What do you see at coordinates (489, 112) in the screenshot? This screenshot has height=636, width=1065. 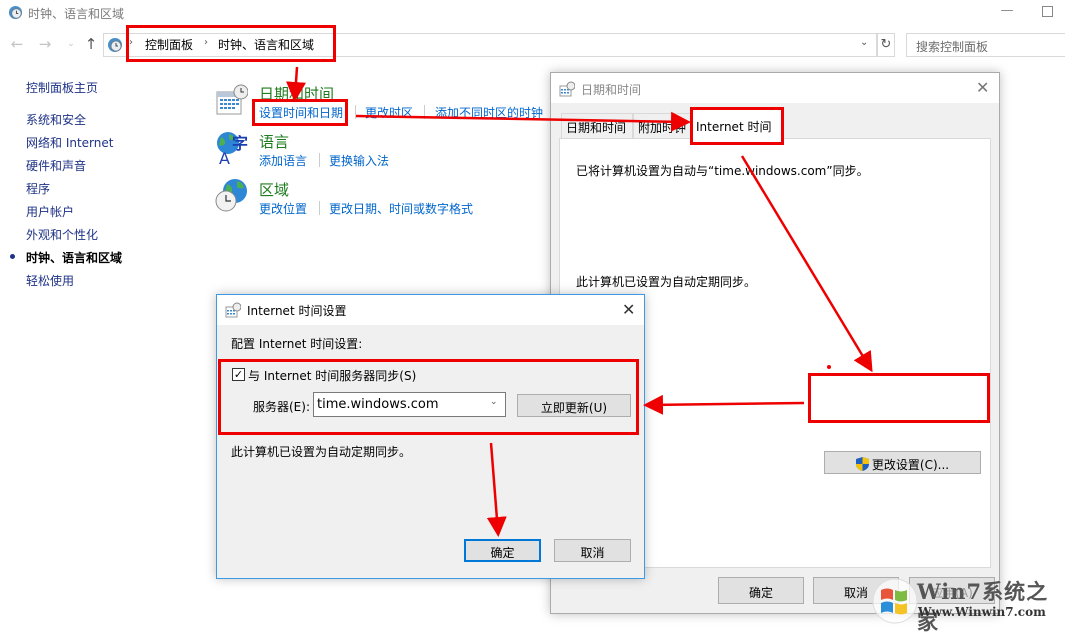 I see `link-add-clocks: 添加不同时区的时钟` at bounding box center [489, 112].